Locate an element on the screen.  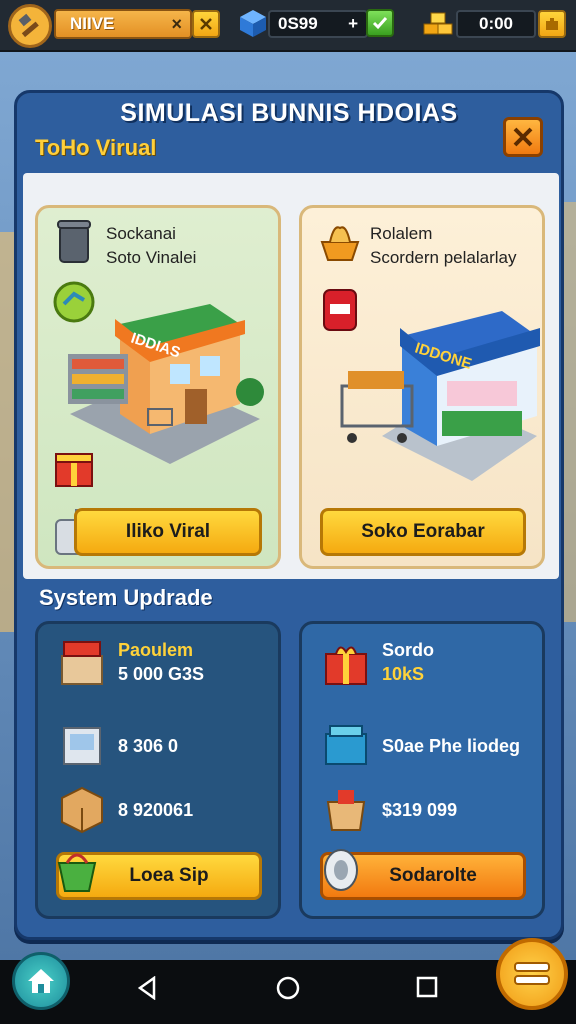
convenience-store-illustration: IDDONE is located at coordinates (440, 396).